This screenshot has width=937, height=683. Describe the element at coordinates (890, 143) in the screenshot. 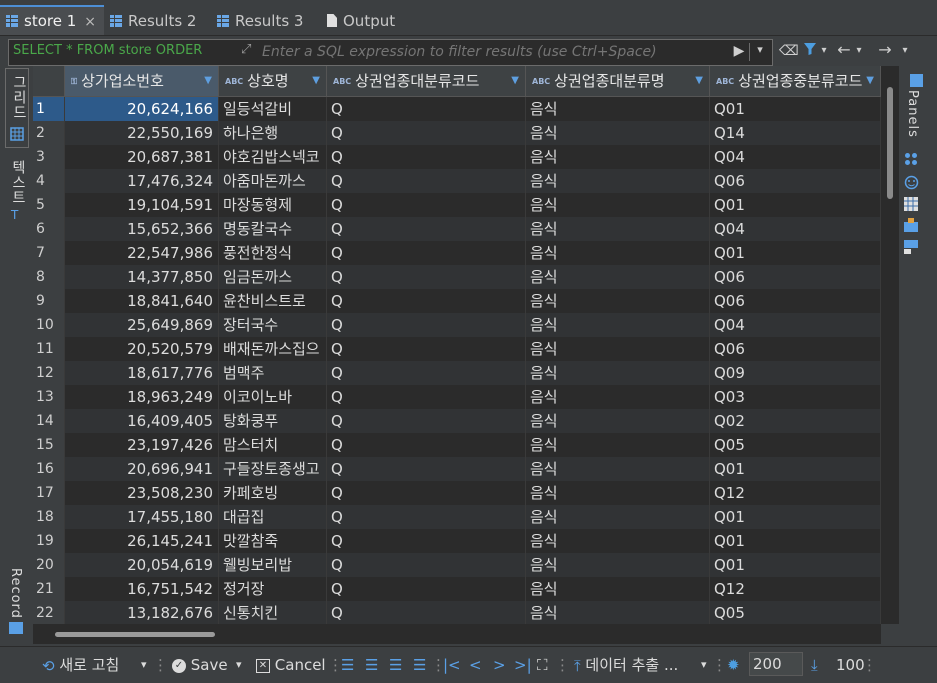

I see `vertical-scroll-thumb` at that location.